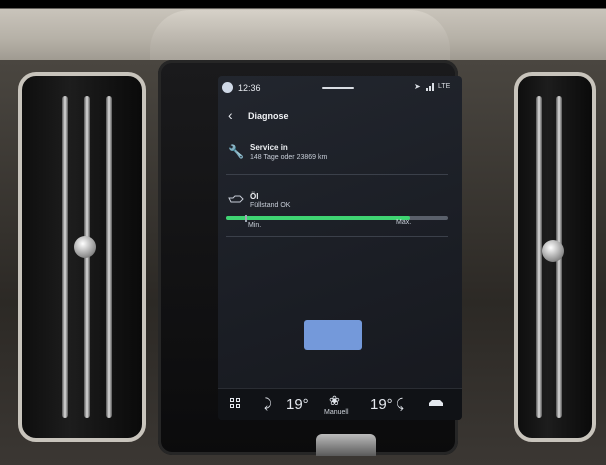 The width and height of the screenshot is (606, 465). I want to click on temperature-right: 19°, so click(381, 404).